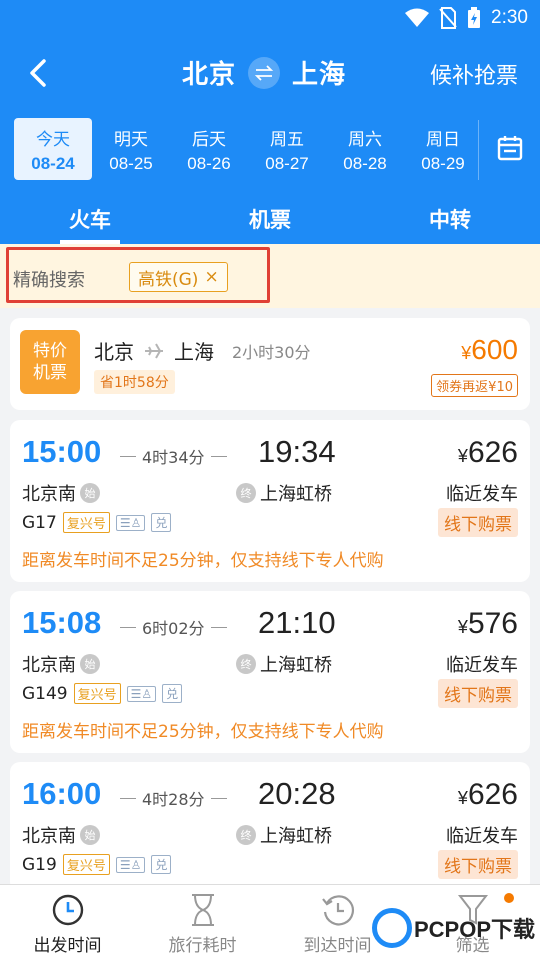 The image size is (540, 960). Describe the element at coordinates (39, 522) in the screenshot. I see `train-number: G17` at that location.